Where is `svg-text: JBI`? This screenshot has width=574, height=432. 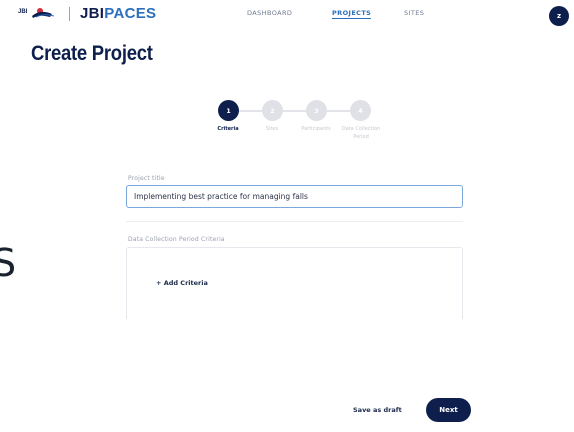 svg-text: JBI is located at coordinates (23, 12).